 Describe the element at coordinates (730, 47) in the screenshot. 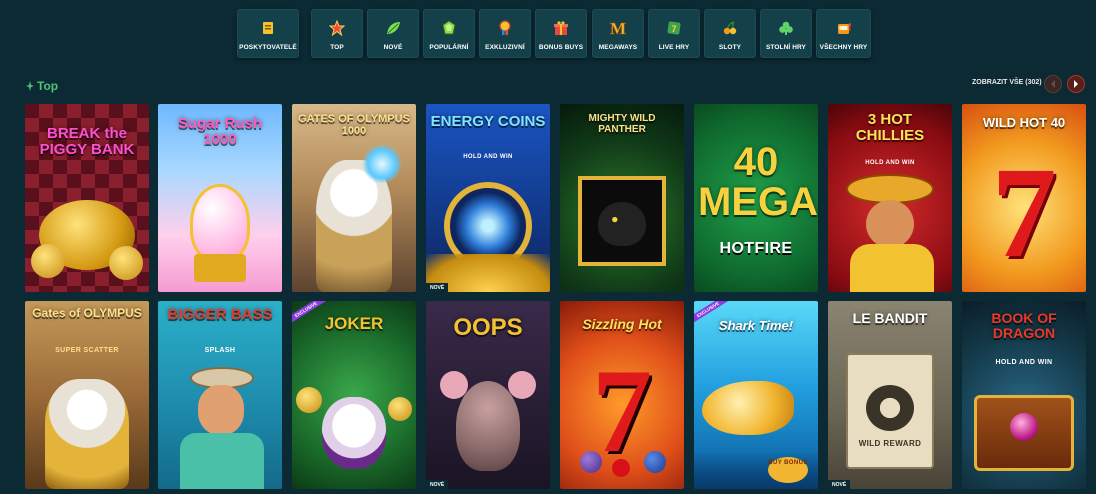

I see `category-label: SLOTY` at that location.